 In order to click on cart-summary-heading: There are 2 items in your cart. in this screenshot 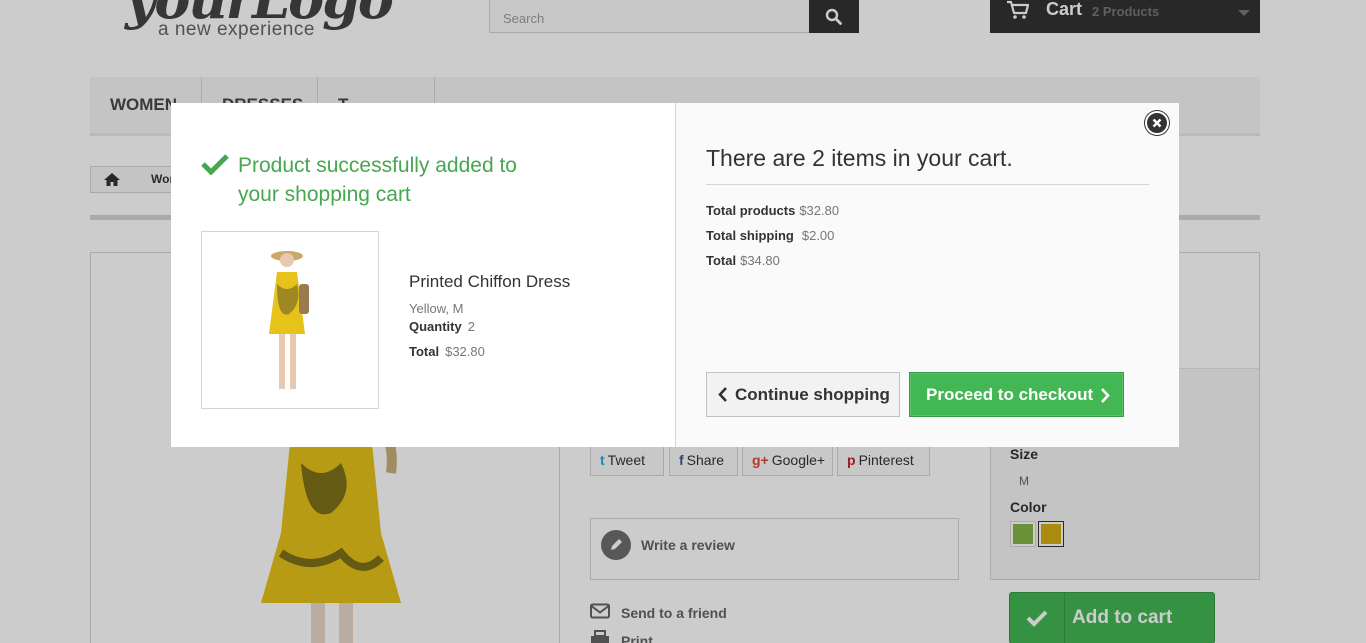, I will do `click(859, 158)`.